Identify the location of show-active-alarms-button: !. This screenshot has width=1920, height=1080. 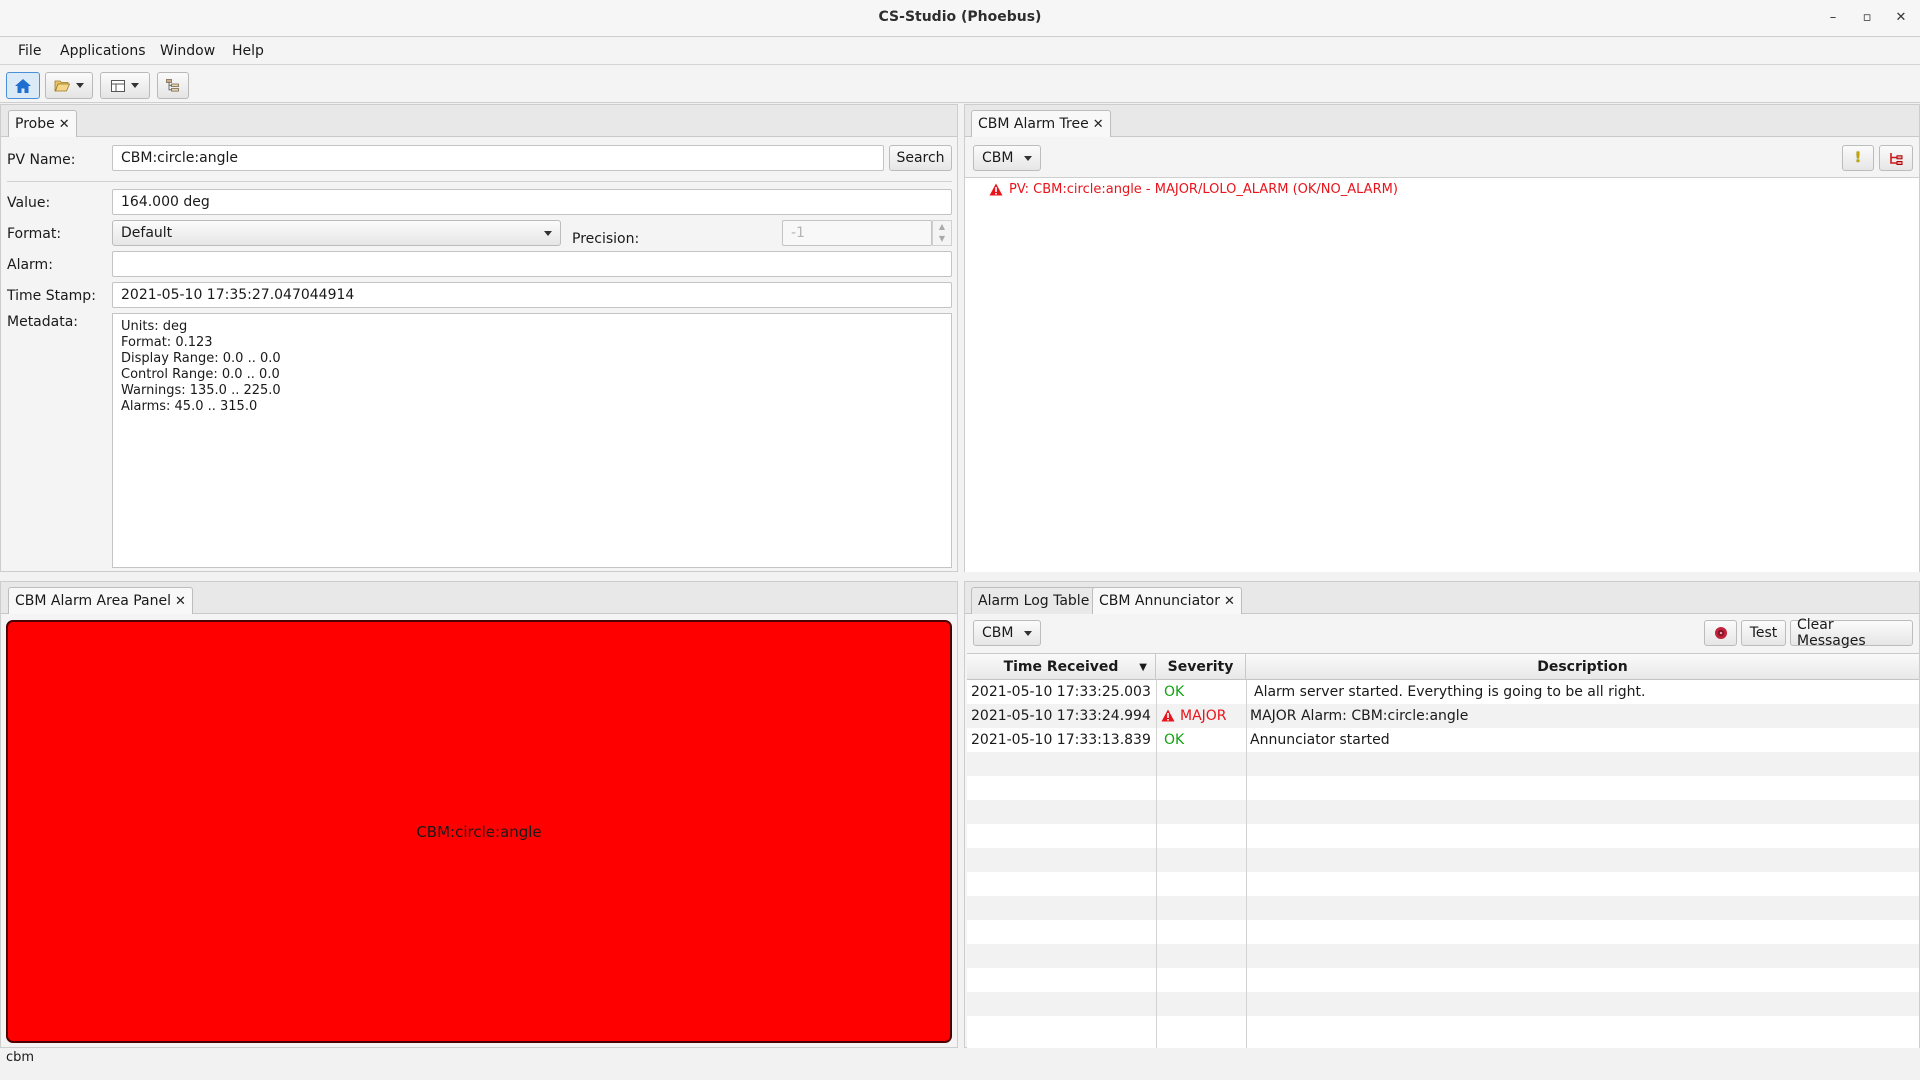
(1858, 158).